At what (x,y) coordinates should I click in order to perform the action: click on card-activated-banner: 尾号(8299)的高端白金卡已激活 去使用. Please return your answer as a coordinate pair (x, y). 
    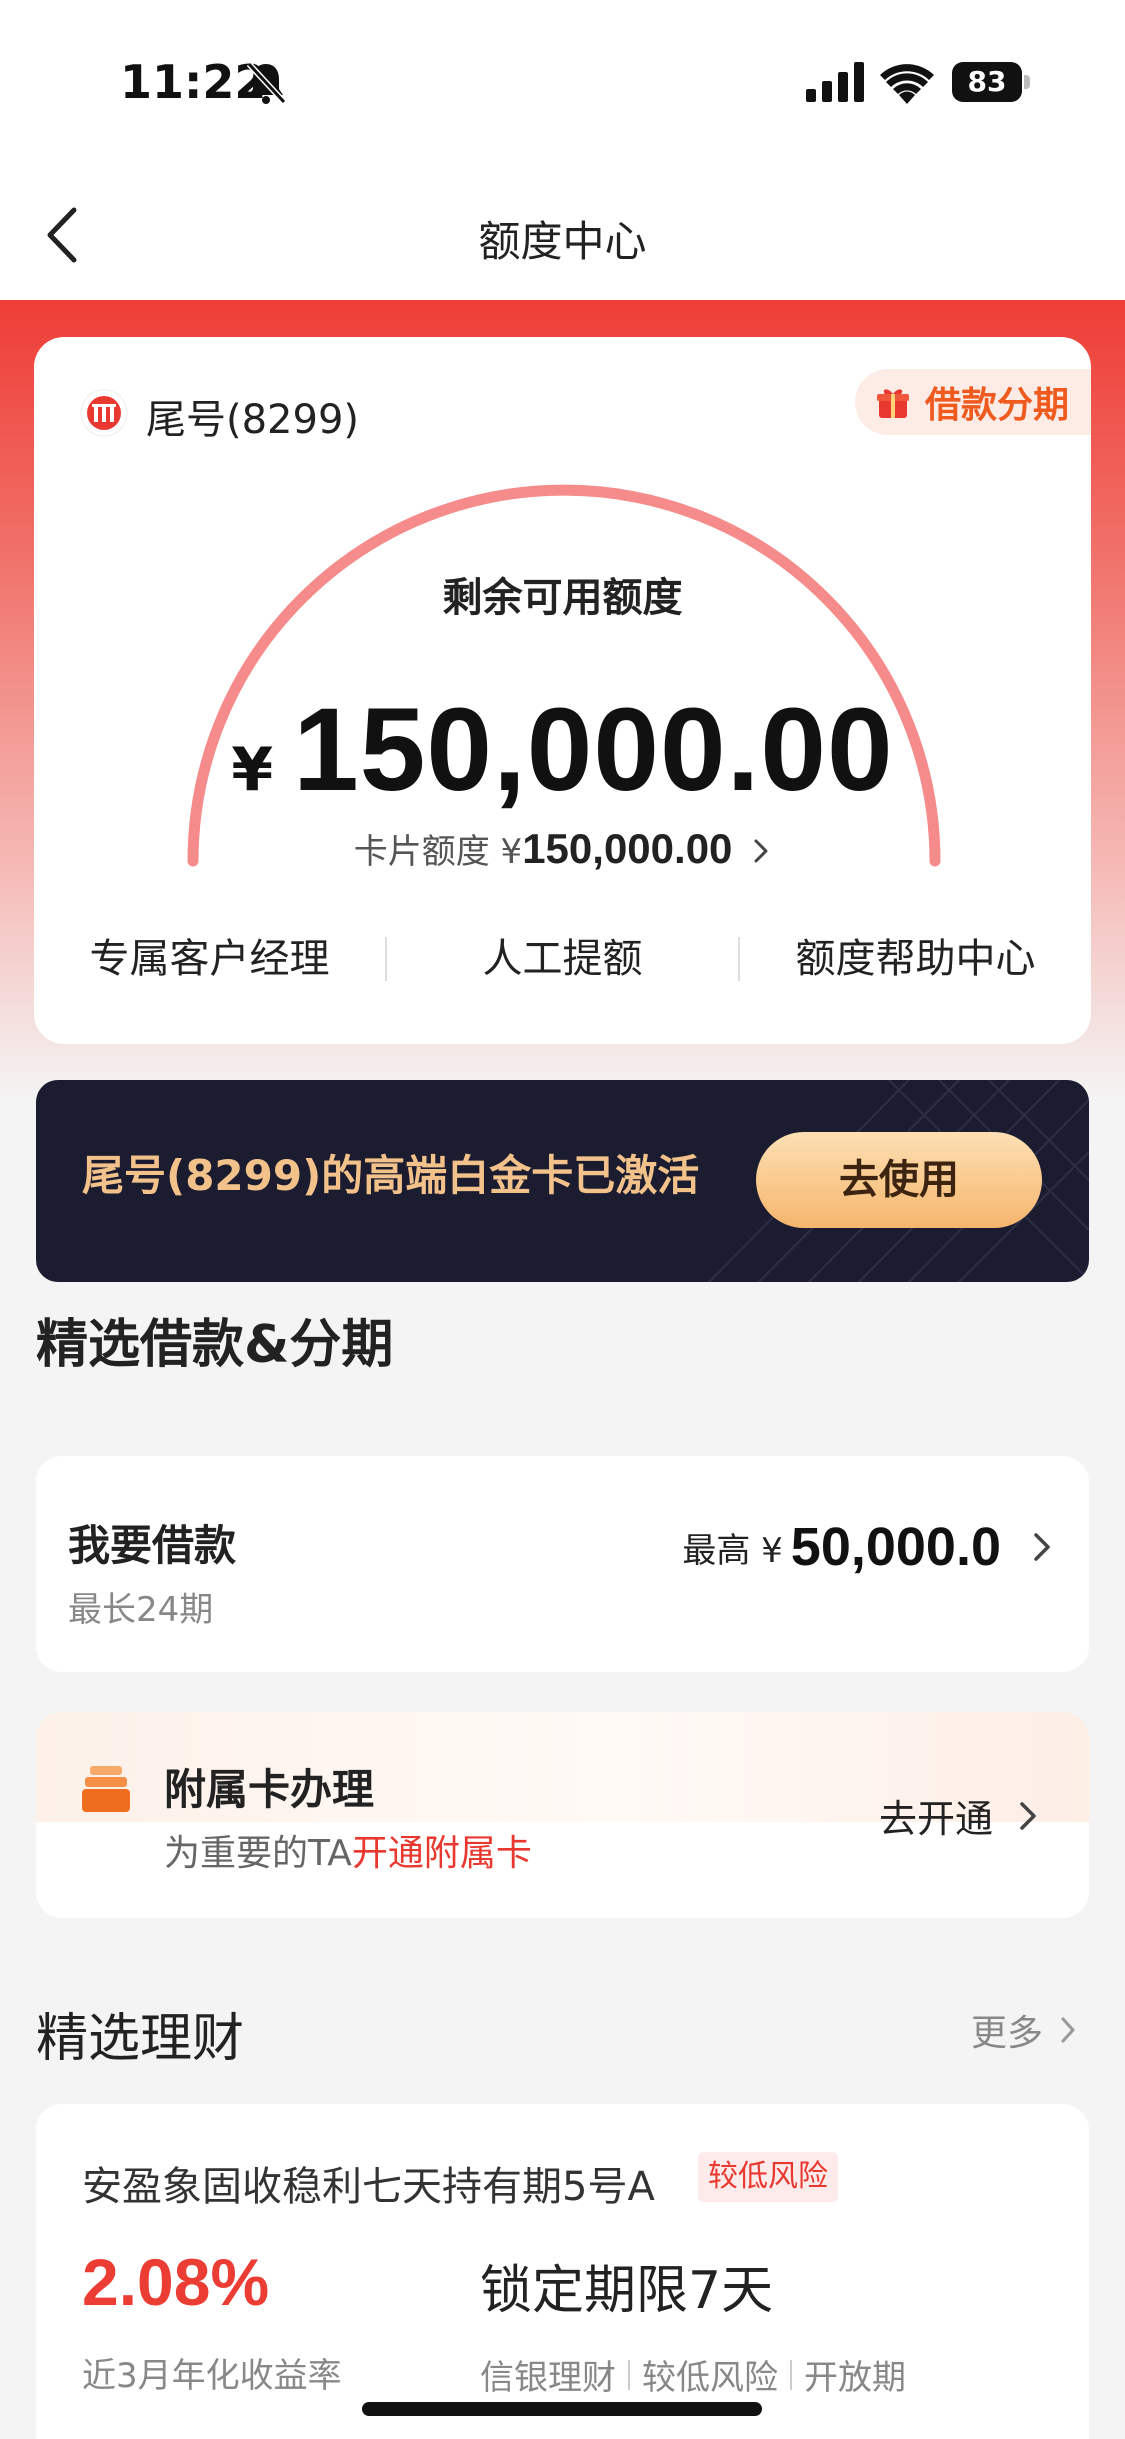
    Looking at the image, I should click on (562, 1181).